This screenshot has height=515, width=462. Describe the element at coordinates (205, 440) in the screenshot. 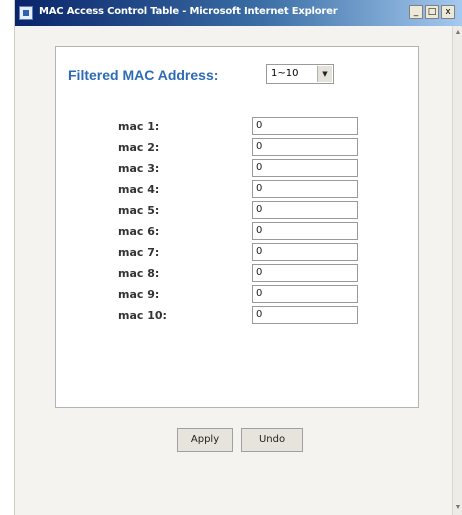

I see `apply-button: Apply` at that location.